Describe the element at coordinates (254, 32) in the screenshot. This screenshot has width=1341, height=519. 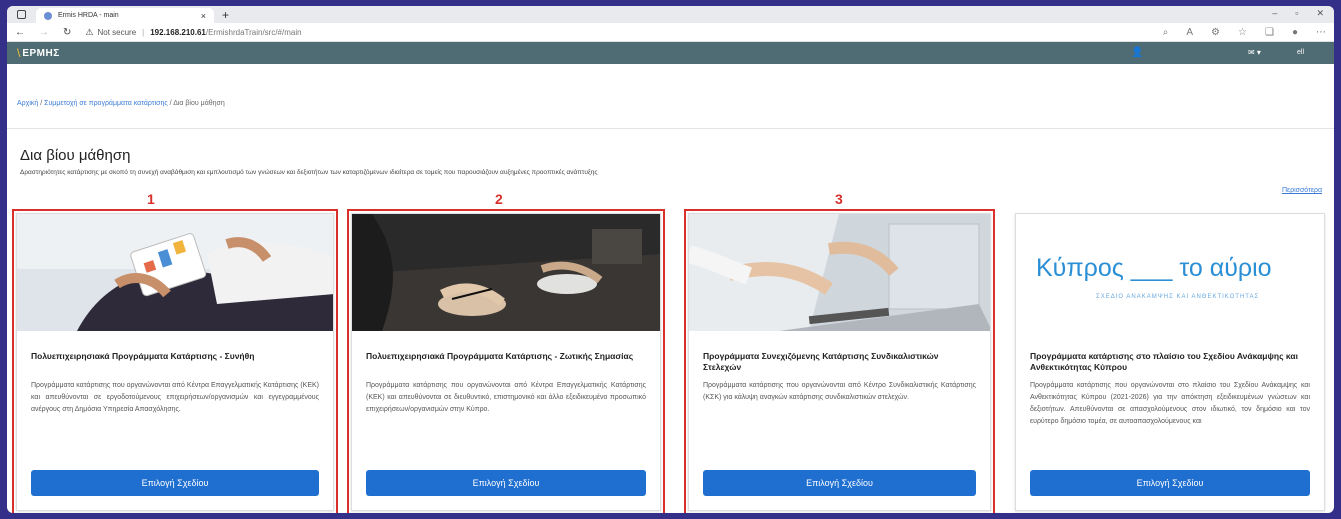
I see `url-path: /ErmishrdaTrain/src/#/main` at that location.